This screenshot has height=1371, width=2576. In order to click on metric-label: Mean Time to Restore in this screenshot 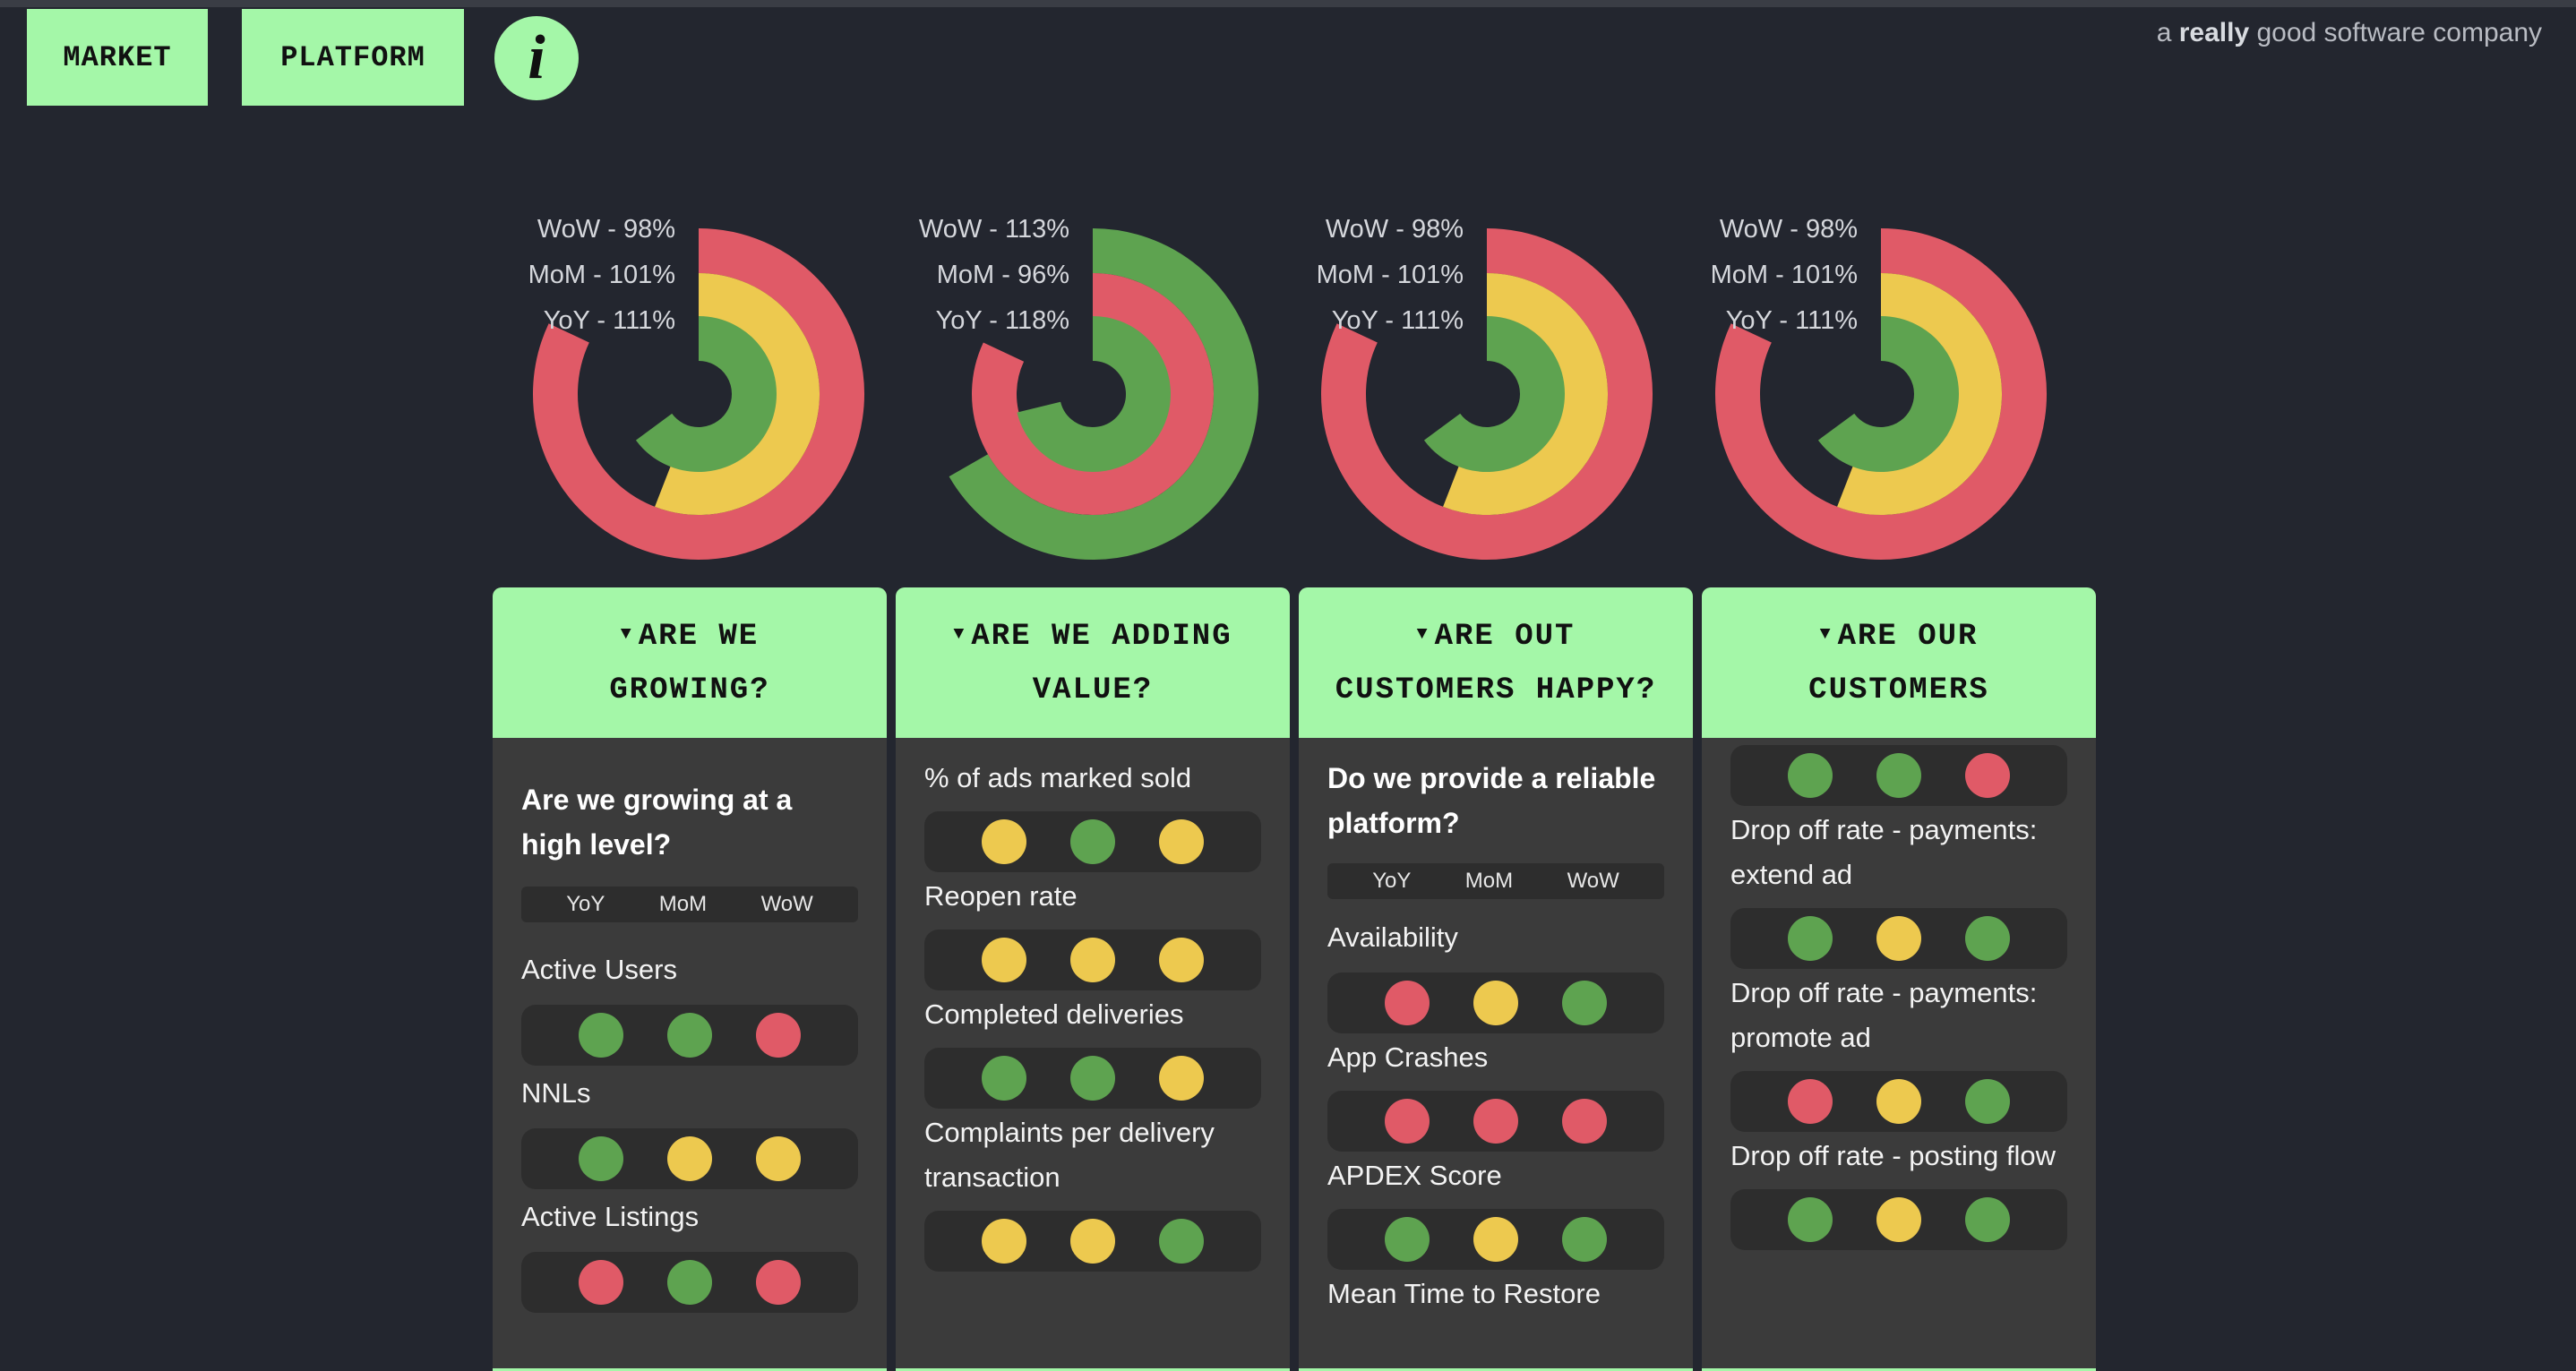, I will do `click(1464, 1294)`.